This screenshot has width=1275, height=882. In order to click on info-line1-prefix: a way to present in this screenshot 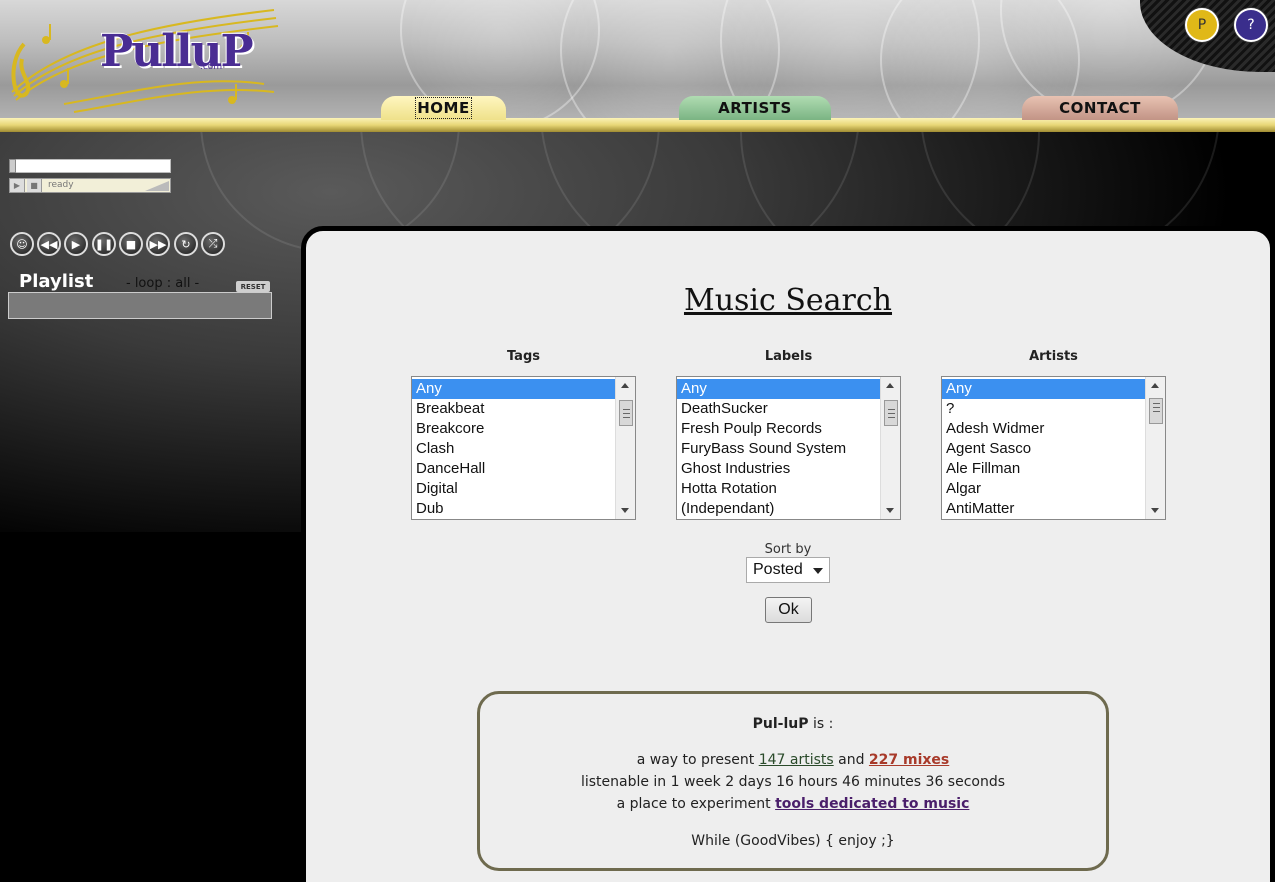, I will do `click(697, 760)`.